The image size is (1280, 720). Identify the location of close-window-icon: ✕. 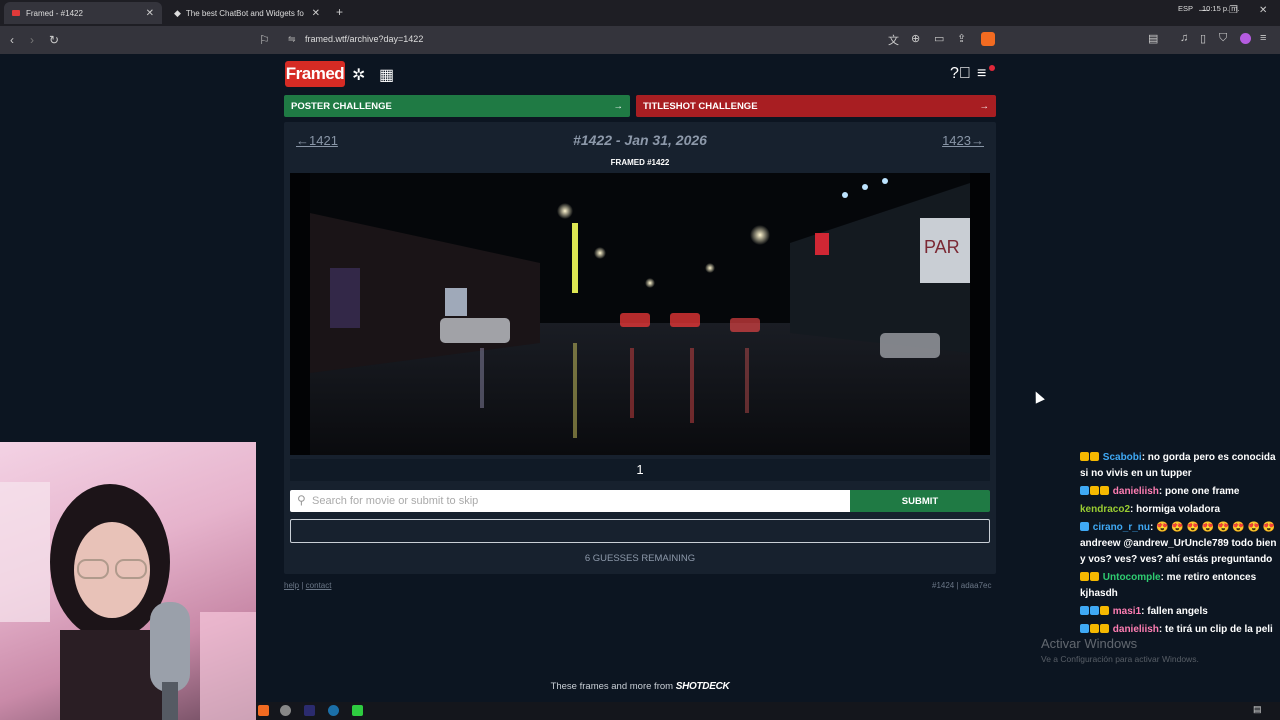
(1263, 10).